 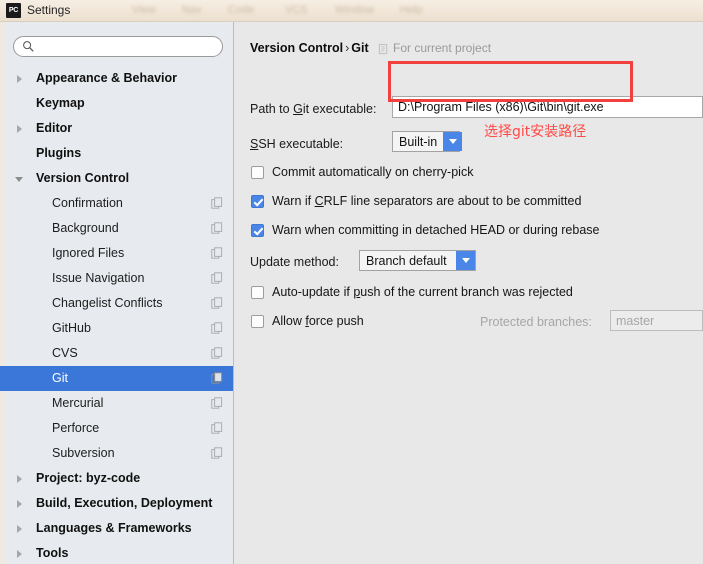 I want to click on update-method-combo: Branch default, so click(x=417, y=260).